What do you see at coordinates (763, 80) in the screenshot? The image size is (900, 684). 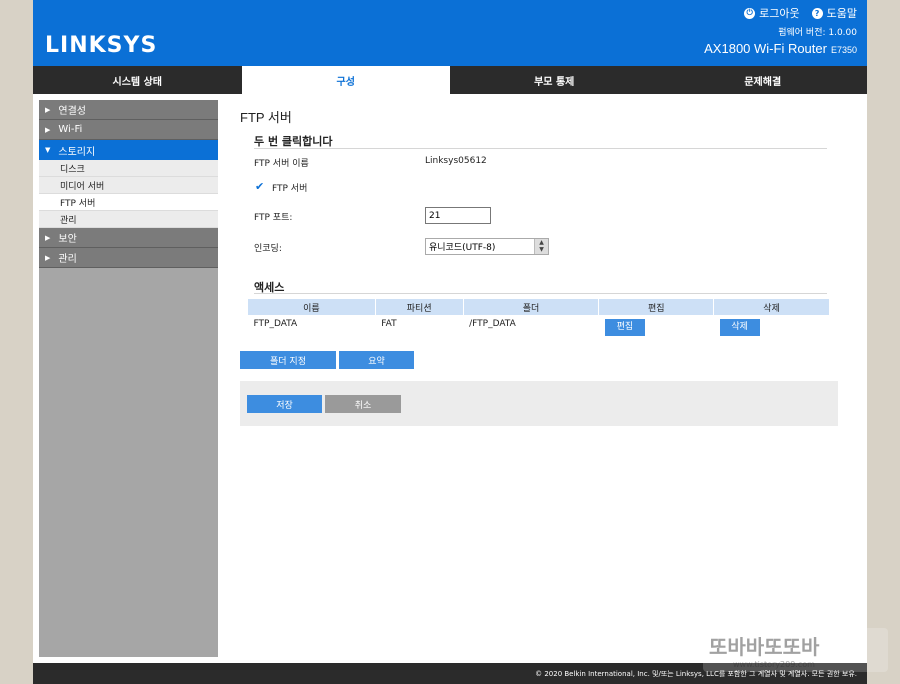 I see `tab-troubleshooting: 문제해결` at bounding box center [763, 80].